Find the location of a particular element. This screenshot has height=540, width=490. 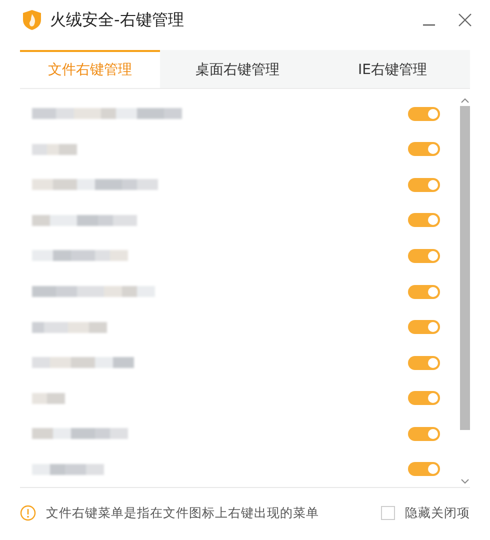

scroll-up-icon is located at coordinates (465, 100).